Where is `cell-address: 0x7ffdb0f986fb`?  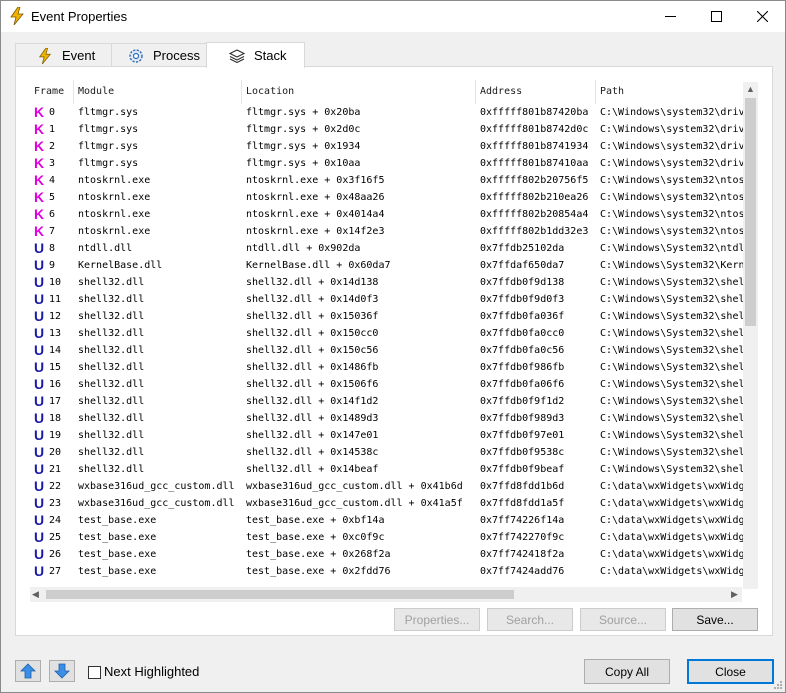 cell-address: 0x7ffdb0f986fb is located at coordinates (522, 367).